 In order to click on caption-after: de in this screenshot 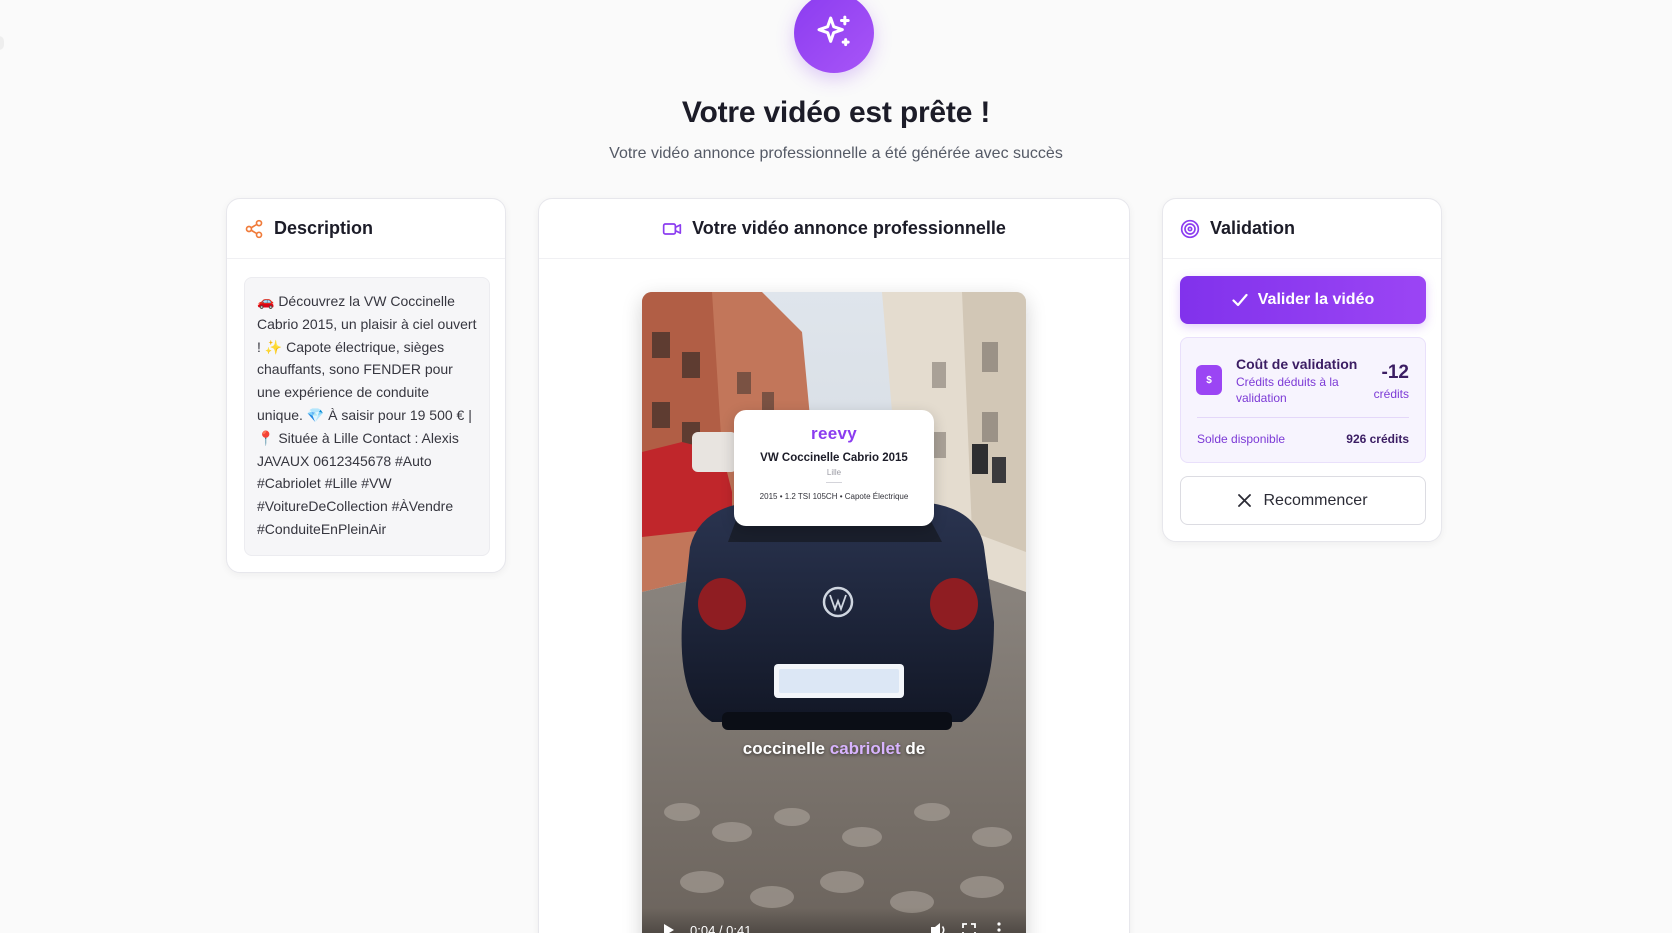, I will do `click(915, 748)`.